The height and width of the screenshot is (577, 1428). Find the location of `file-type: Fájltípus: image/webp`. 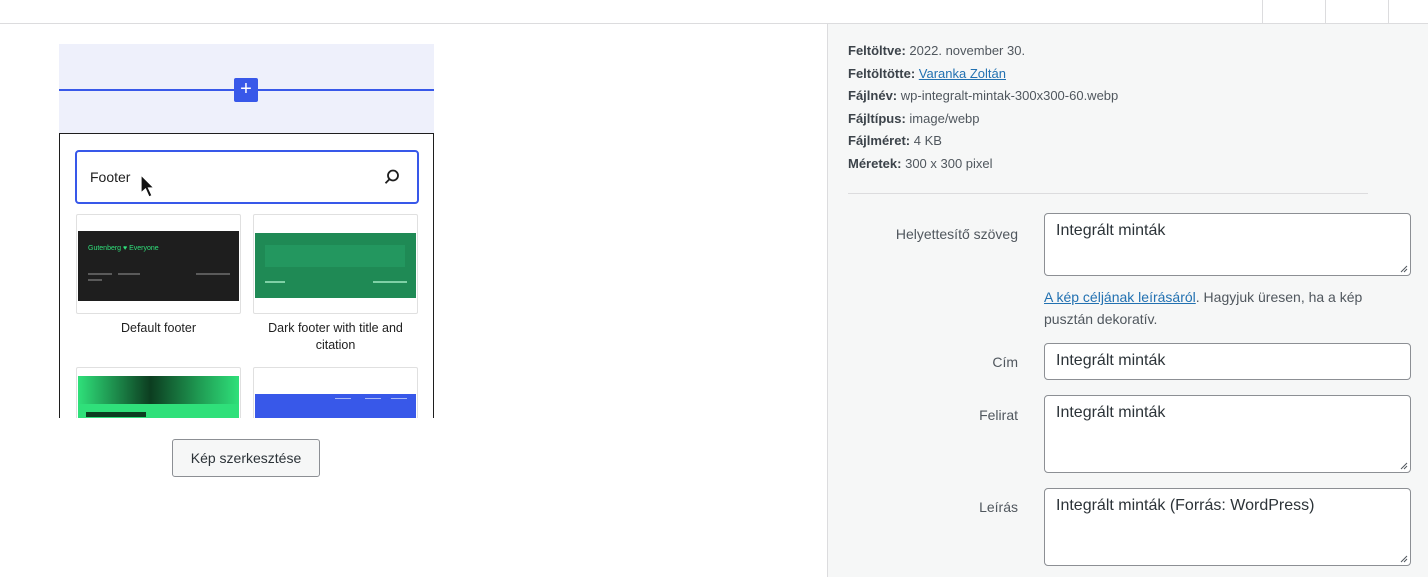

file-type: Fájltípus: image/webp is located at coordinates (914, 118).